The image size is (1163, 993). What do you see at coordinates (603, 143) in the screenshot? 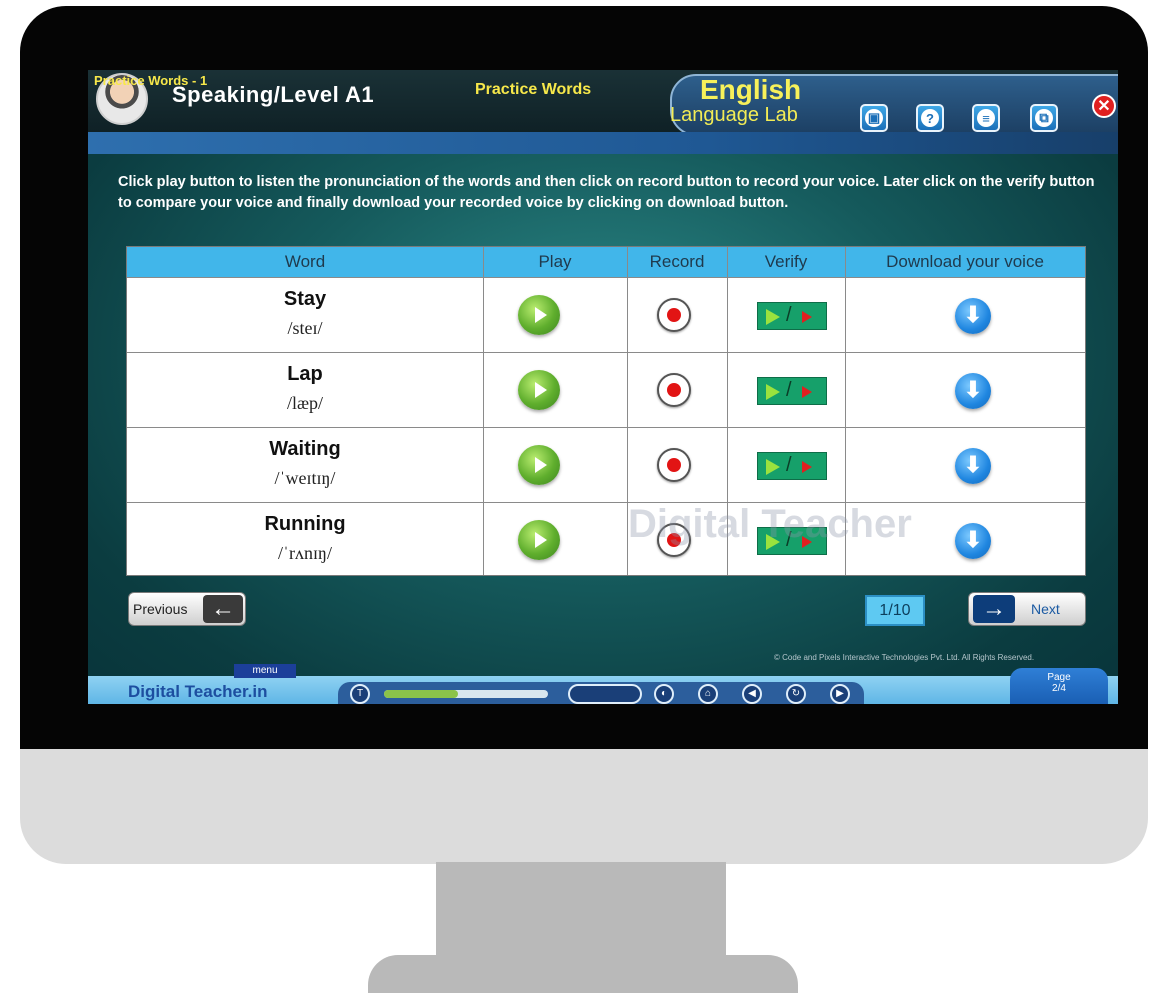
I see `subheader-bar` at bounding box center [603, 143].